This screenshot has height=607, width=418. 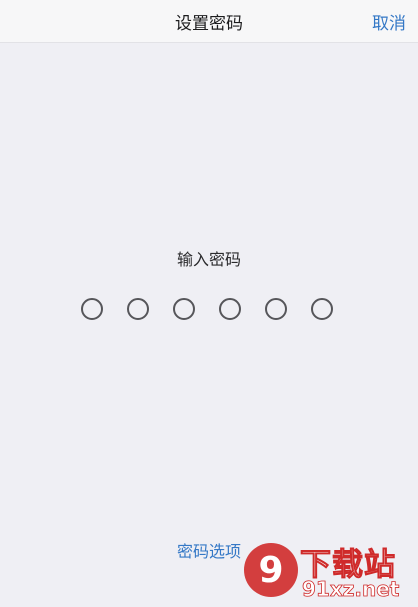 What do you see at coordinates (351, 589) in the screenshot?
I see `watermark-url: 91xz.net` at bounding box center [351, 589].